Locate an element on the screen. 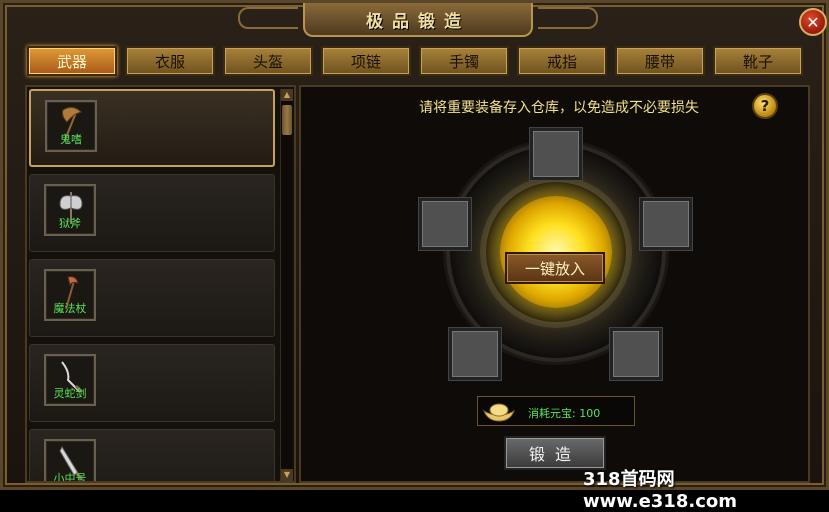  cost-box: 消耗元宝: 100 is located at coordinates (556, 411).